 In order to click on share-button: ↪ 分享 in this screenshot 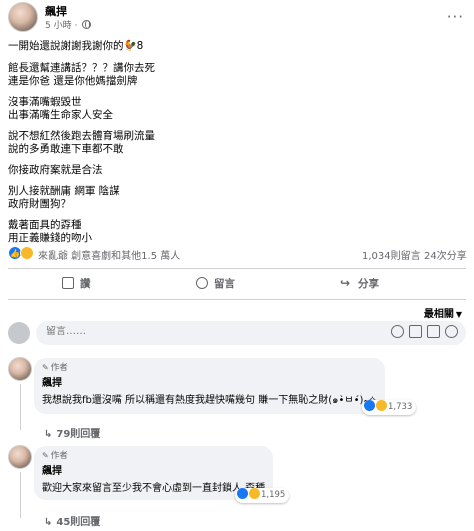, I will do `click(359, 283)`.